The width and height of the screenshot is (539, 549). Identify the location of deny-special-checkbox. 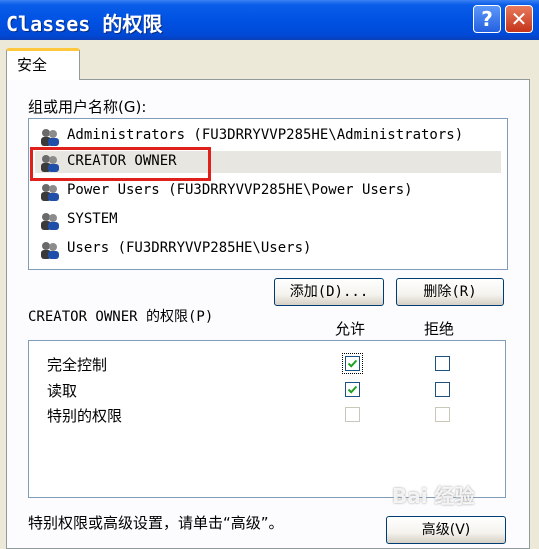
(442, 414).